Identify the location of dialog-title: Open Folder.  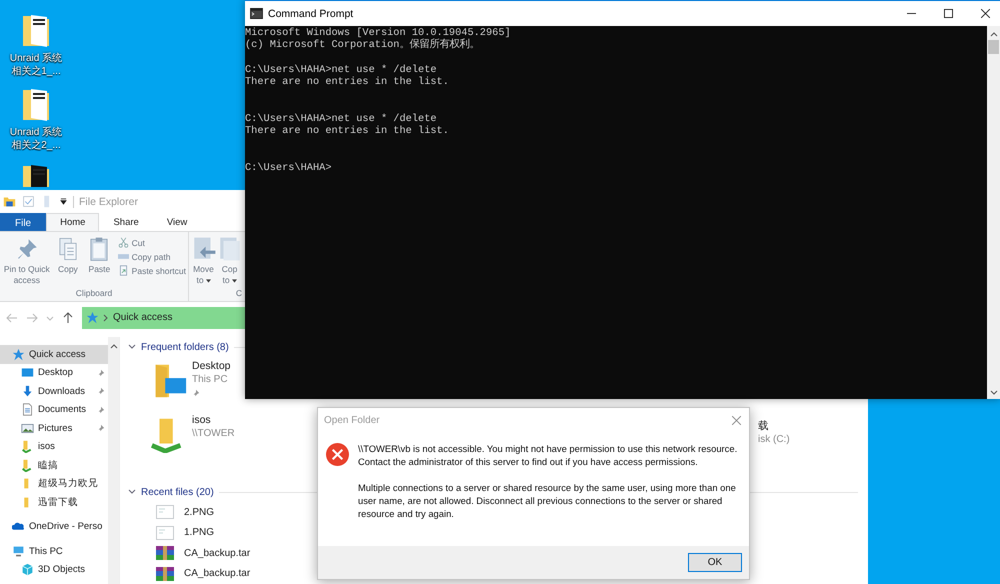
(352, 420).